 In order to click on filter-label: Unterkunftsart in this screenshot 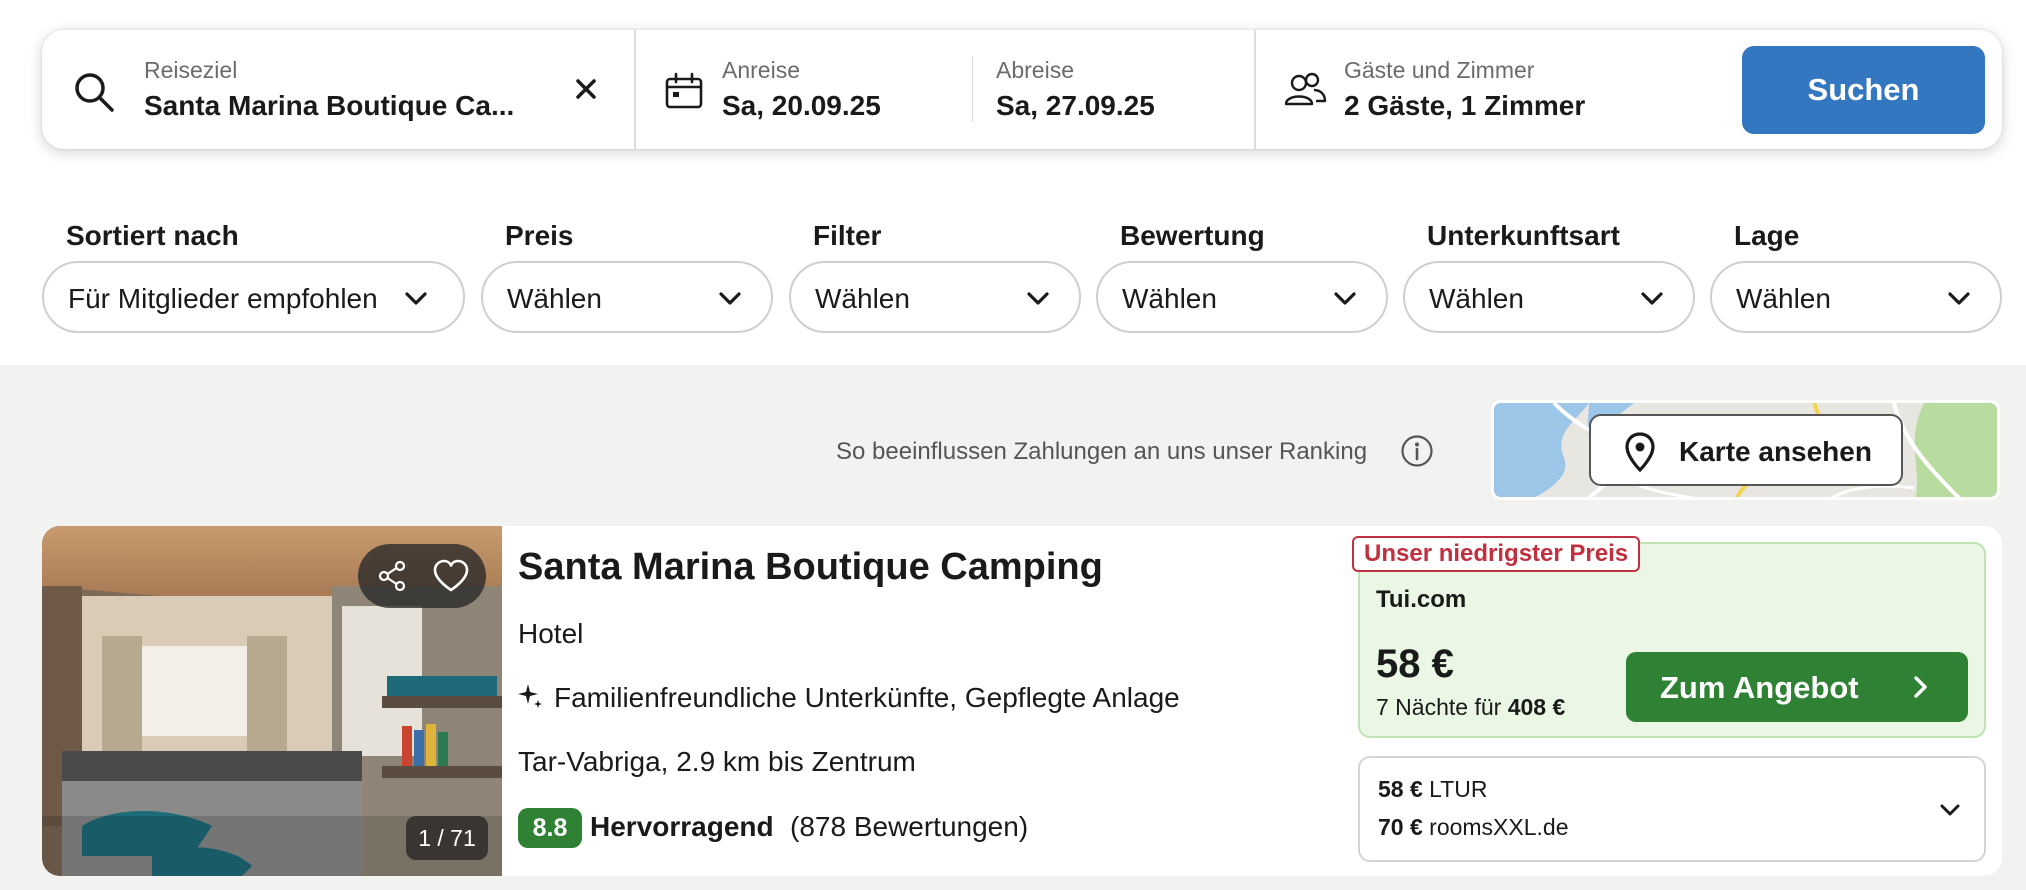, I will do `click(1523, 235)`.